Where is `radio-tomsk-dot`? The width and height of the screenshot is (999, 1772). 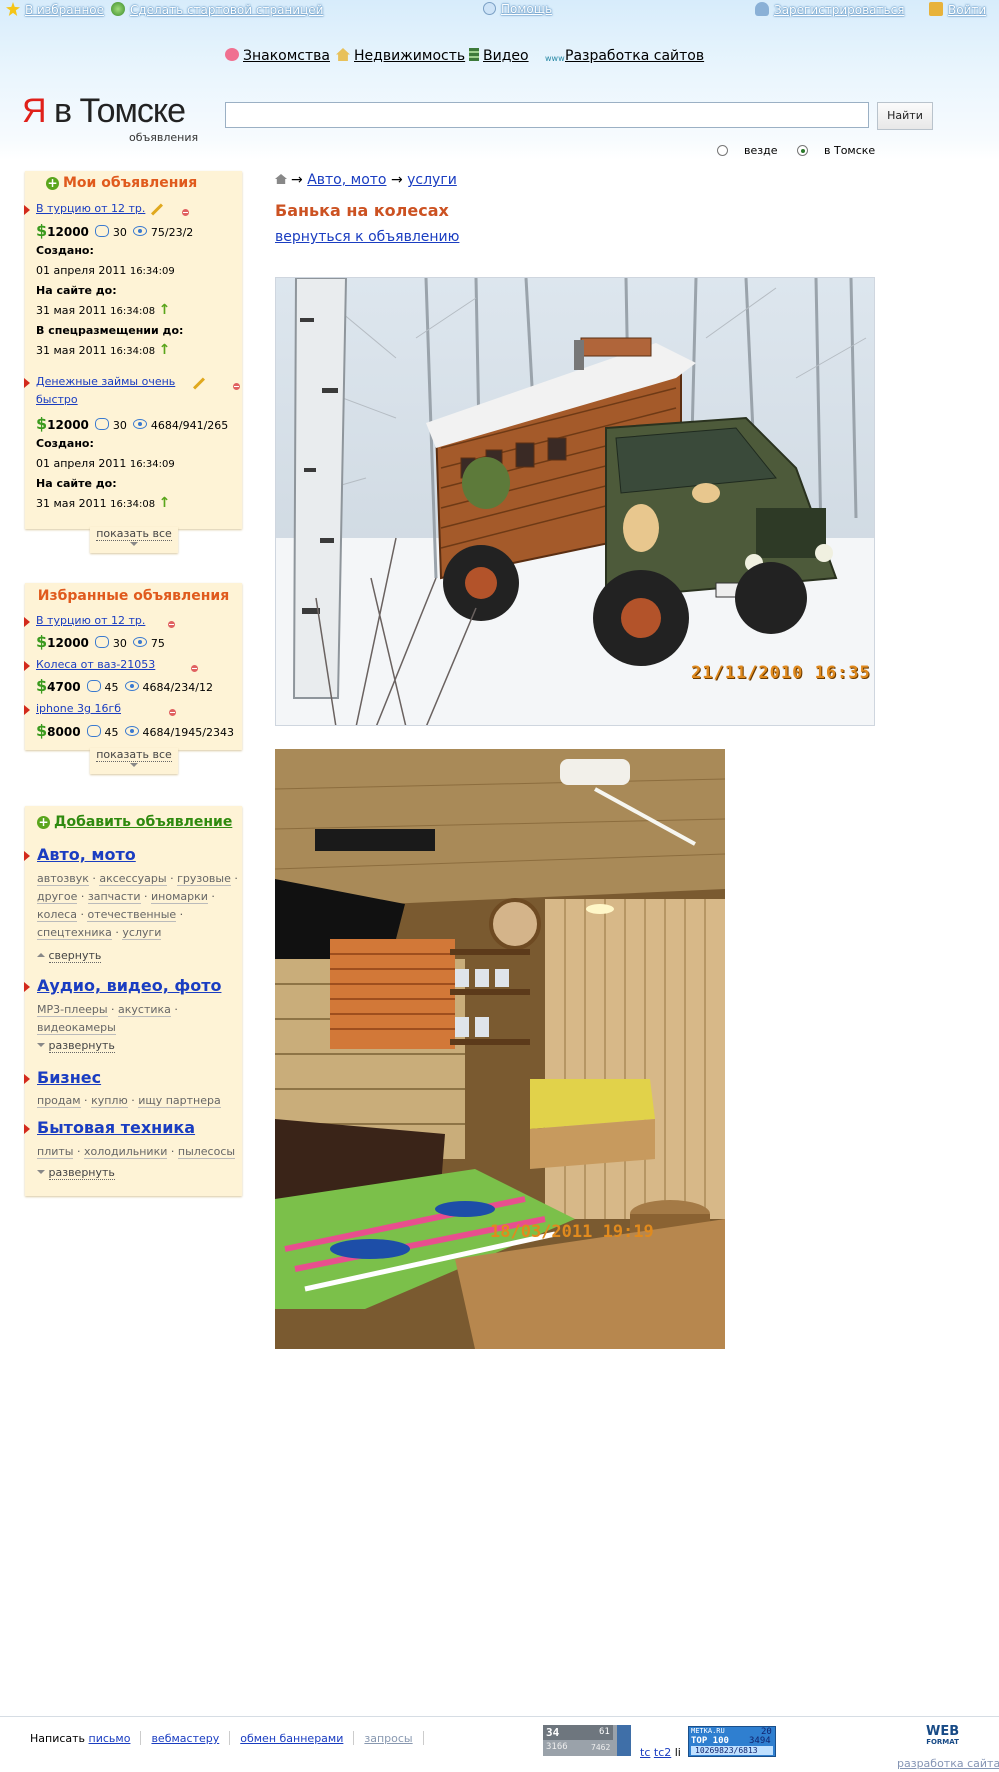 radio-tomsk-dot is located at coordinates (802, 150).